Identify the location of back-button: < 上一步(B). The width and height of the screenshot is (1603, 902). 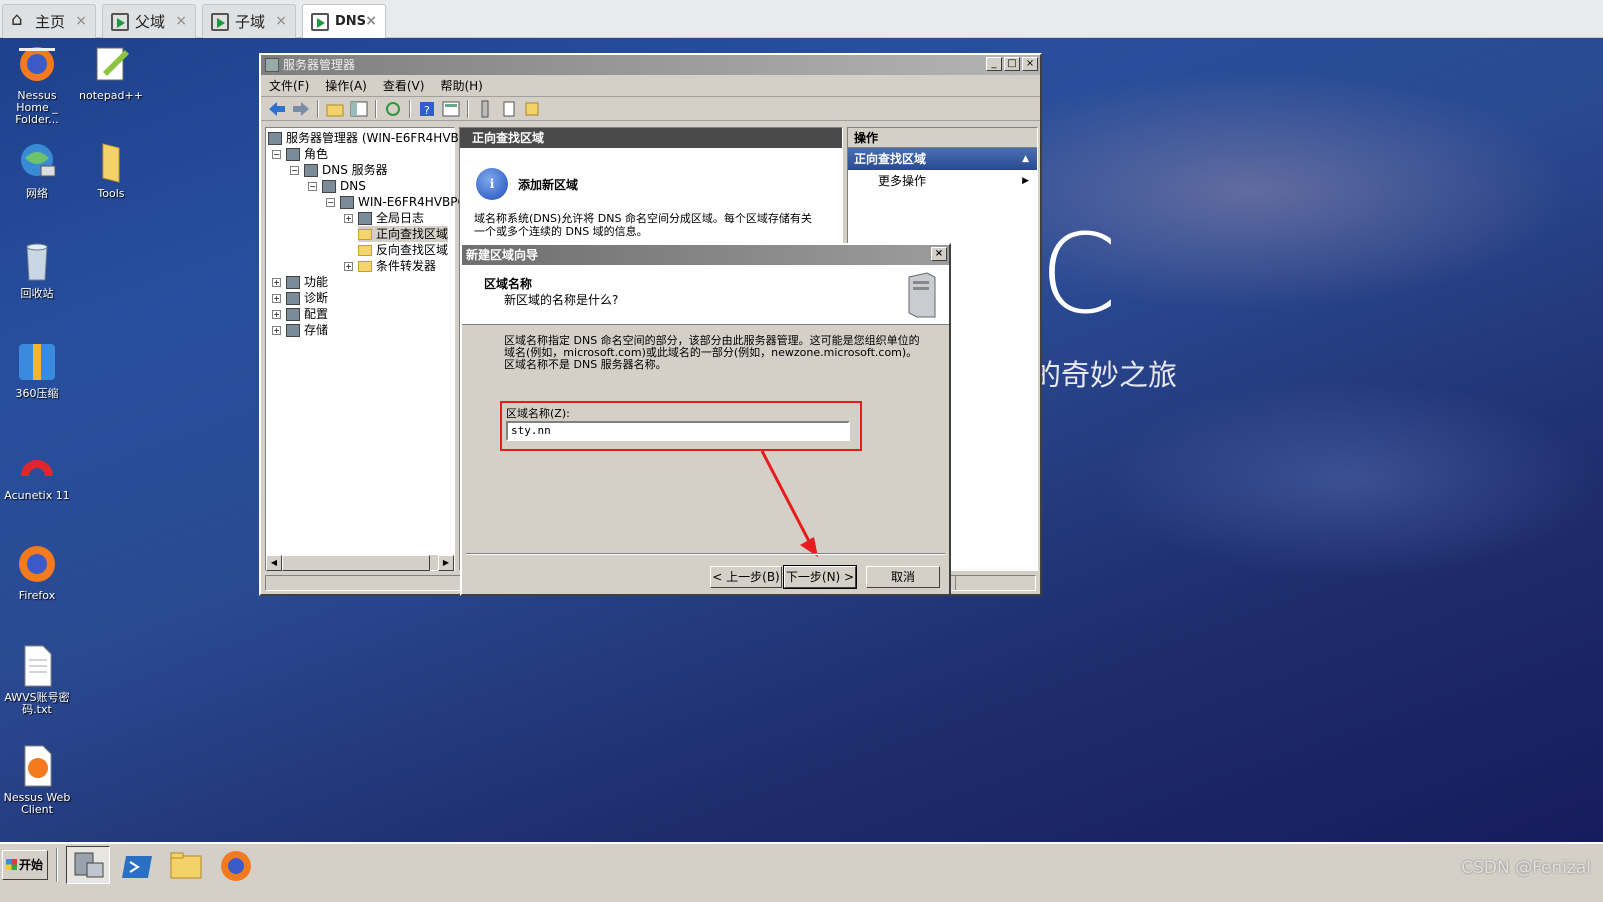
(746, 577).